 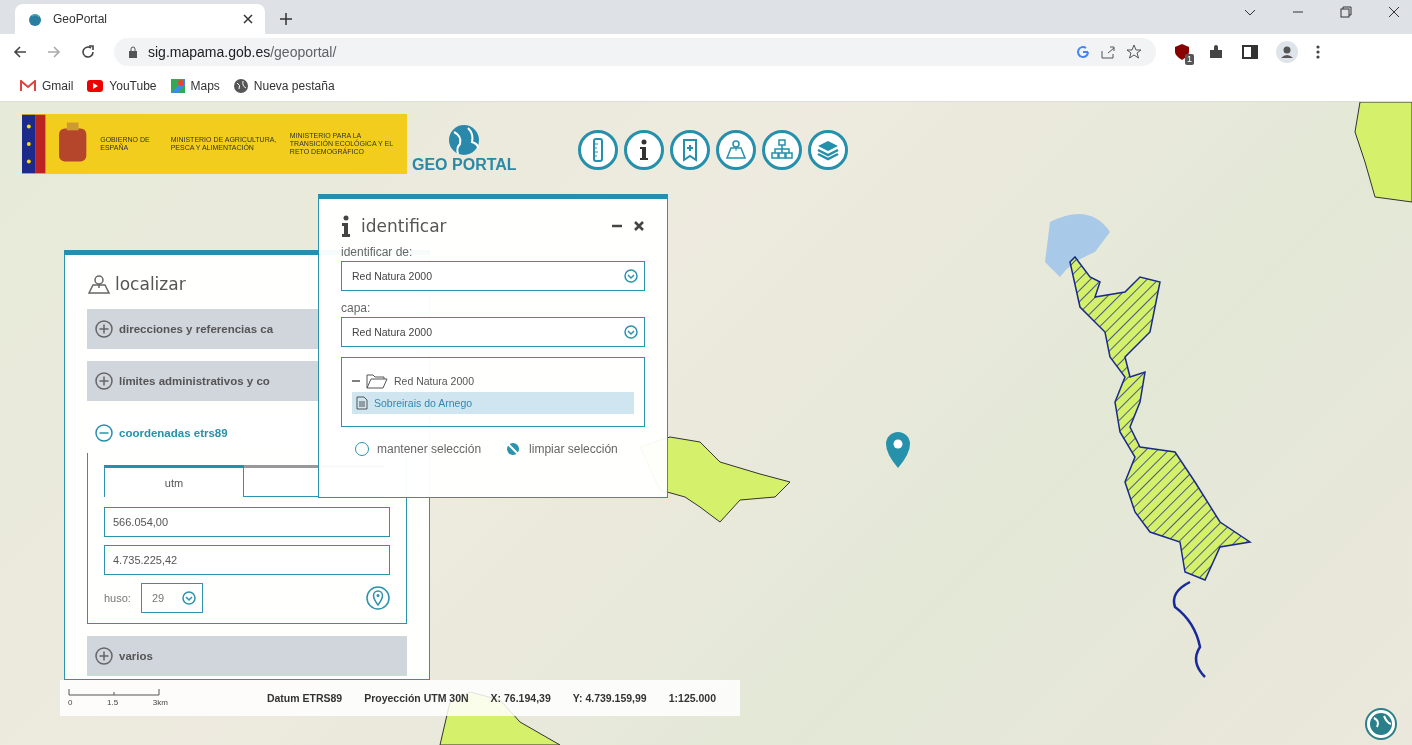 What do you see at coordinates (356, 308) in the screenshot?
I see `field-label: capa:` at bounding box center [356, 308].